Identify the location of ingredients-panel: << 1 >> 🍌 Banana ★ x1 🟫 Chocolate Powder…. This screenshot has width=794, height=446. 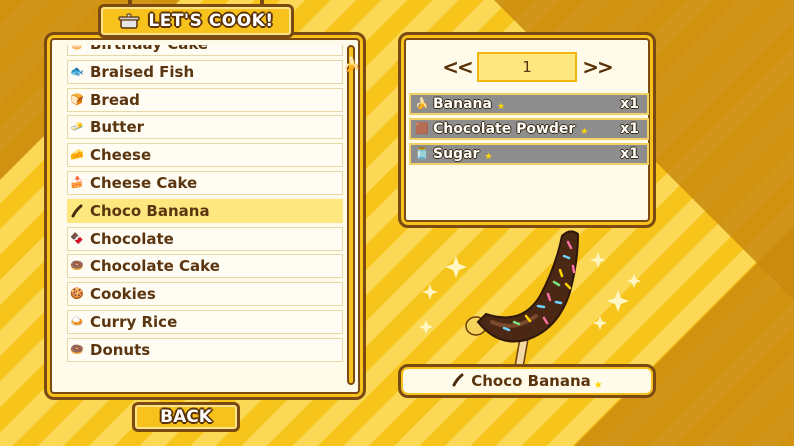
(527, 130).